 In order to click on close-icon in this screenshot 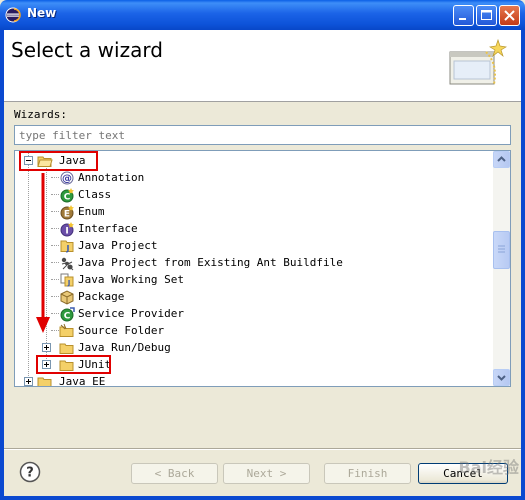, I will do `click(509, 15)`.